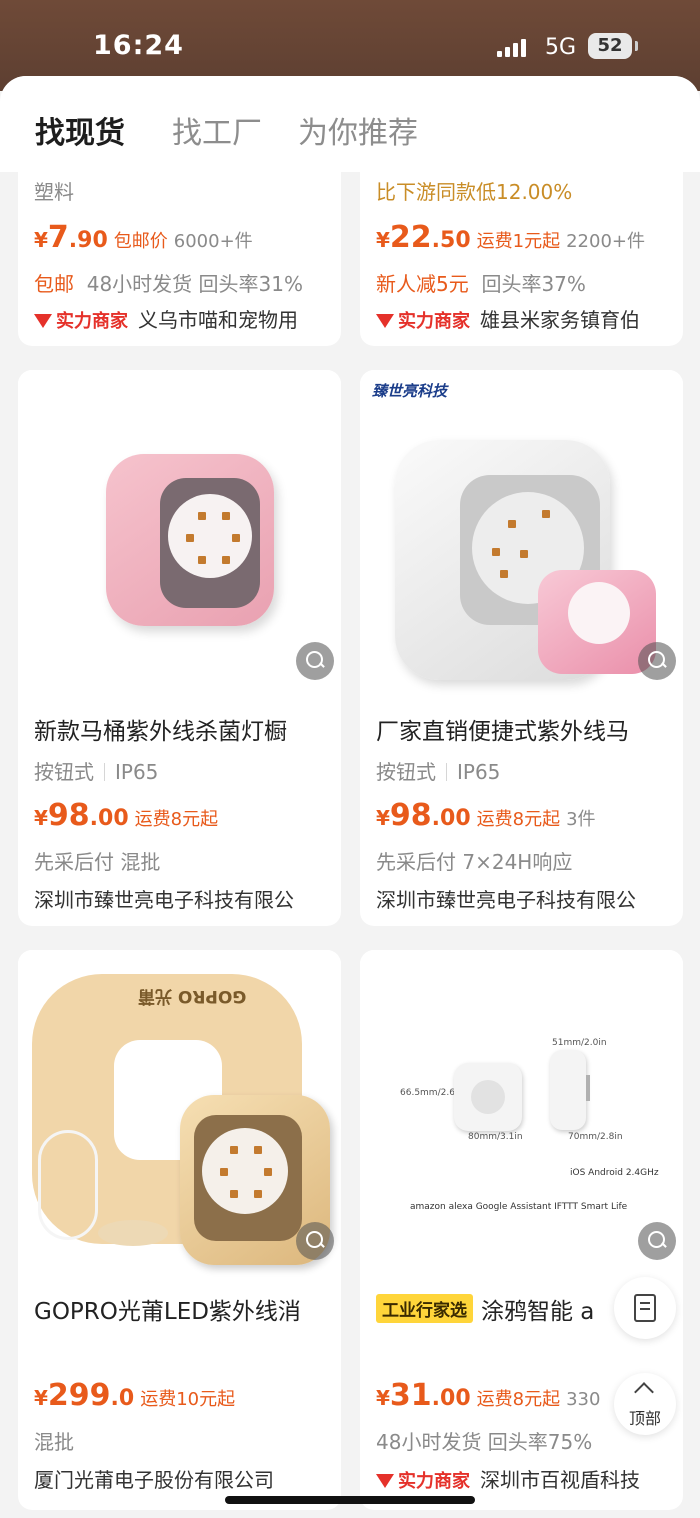 The image size is (700, 1518). What do you see at coordinates (167, 1312) in the screenshot?
I see `product-title: GOPRO光莆LED紫外线消` at bounding box center [167, 1312].